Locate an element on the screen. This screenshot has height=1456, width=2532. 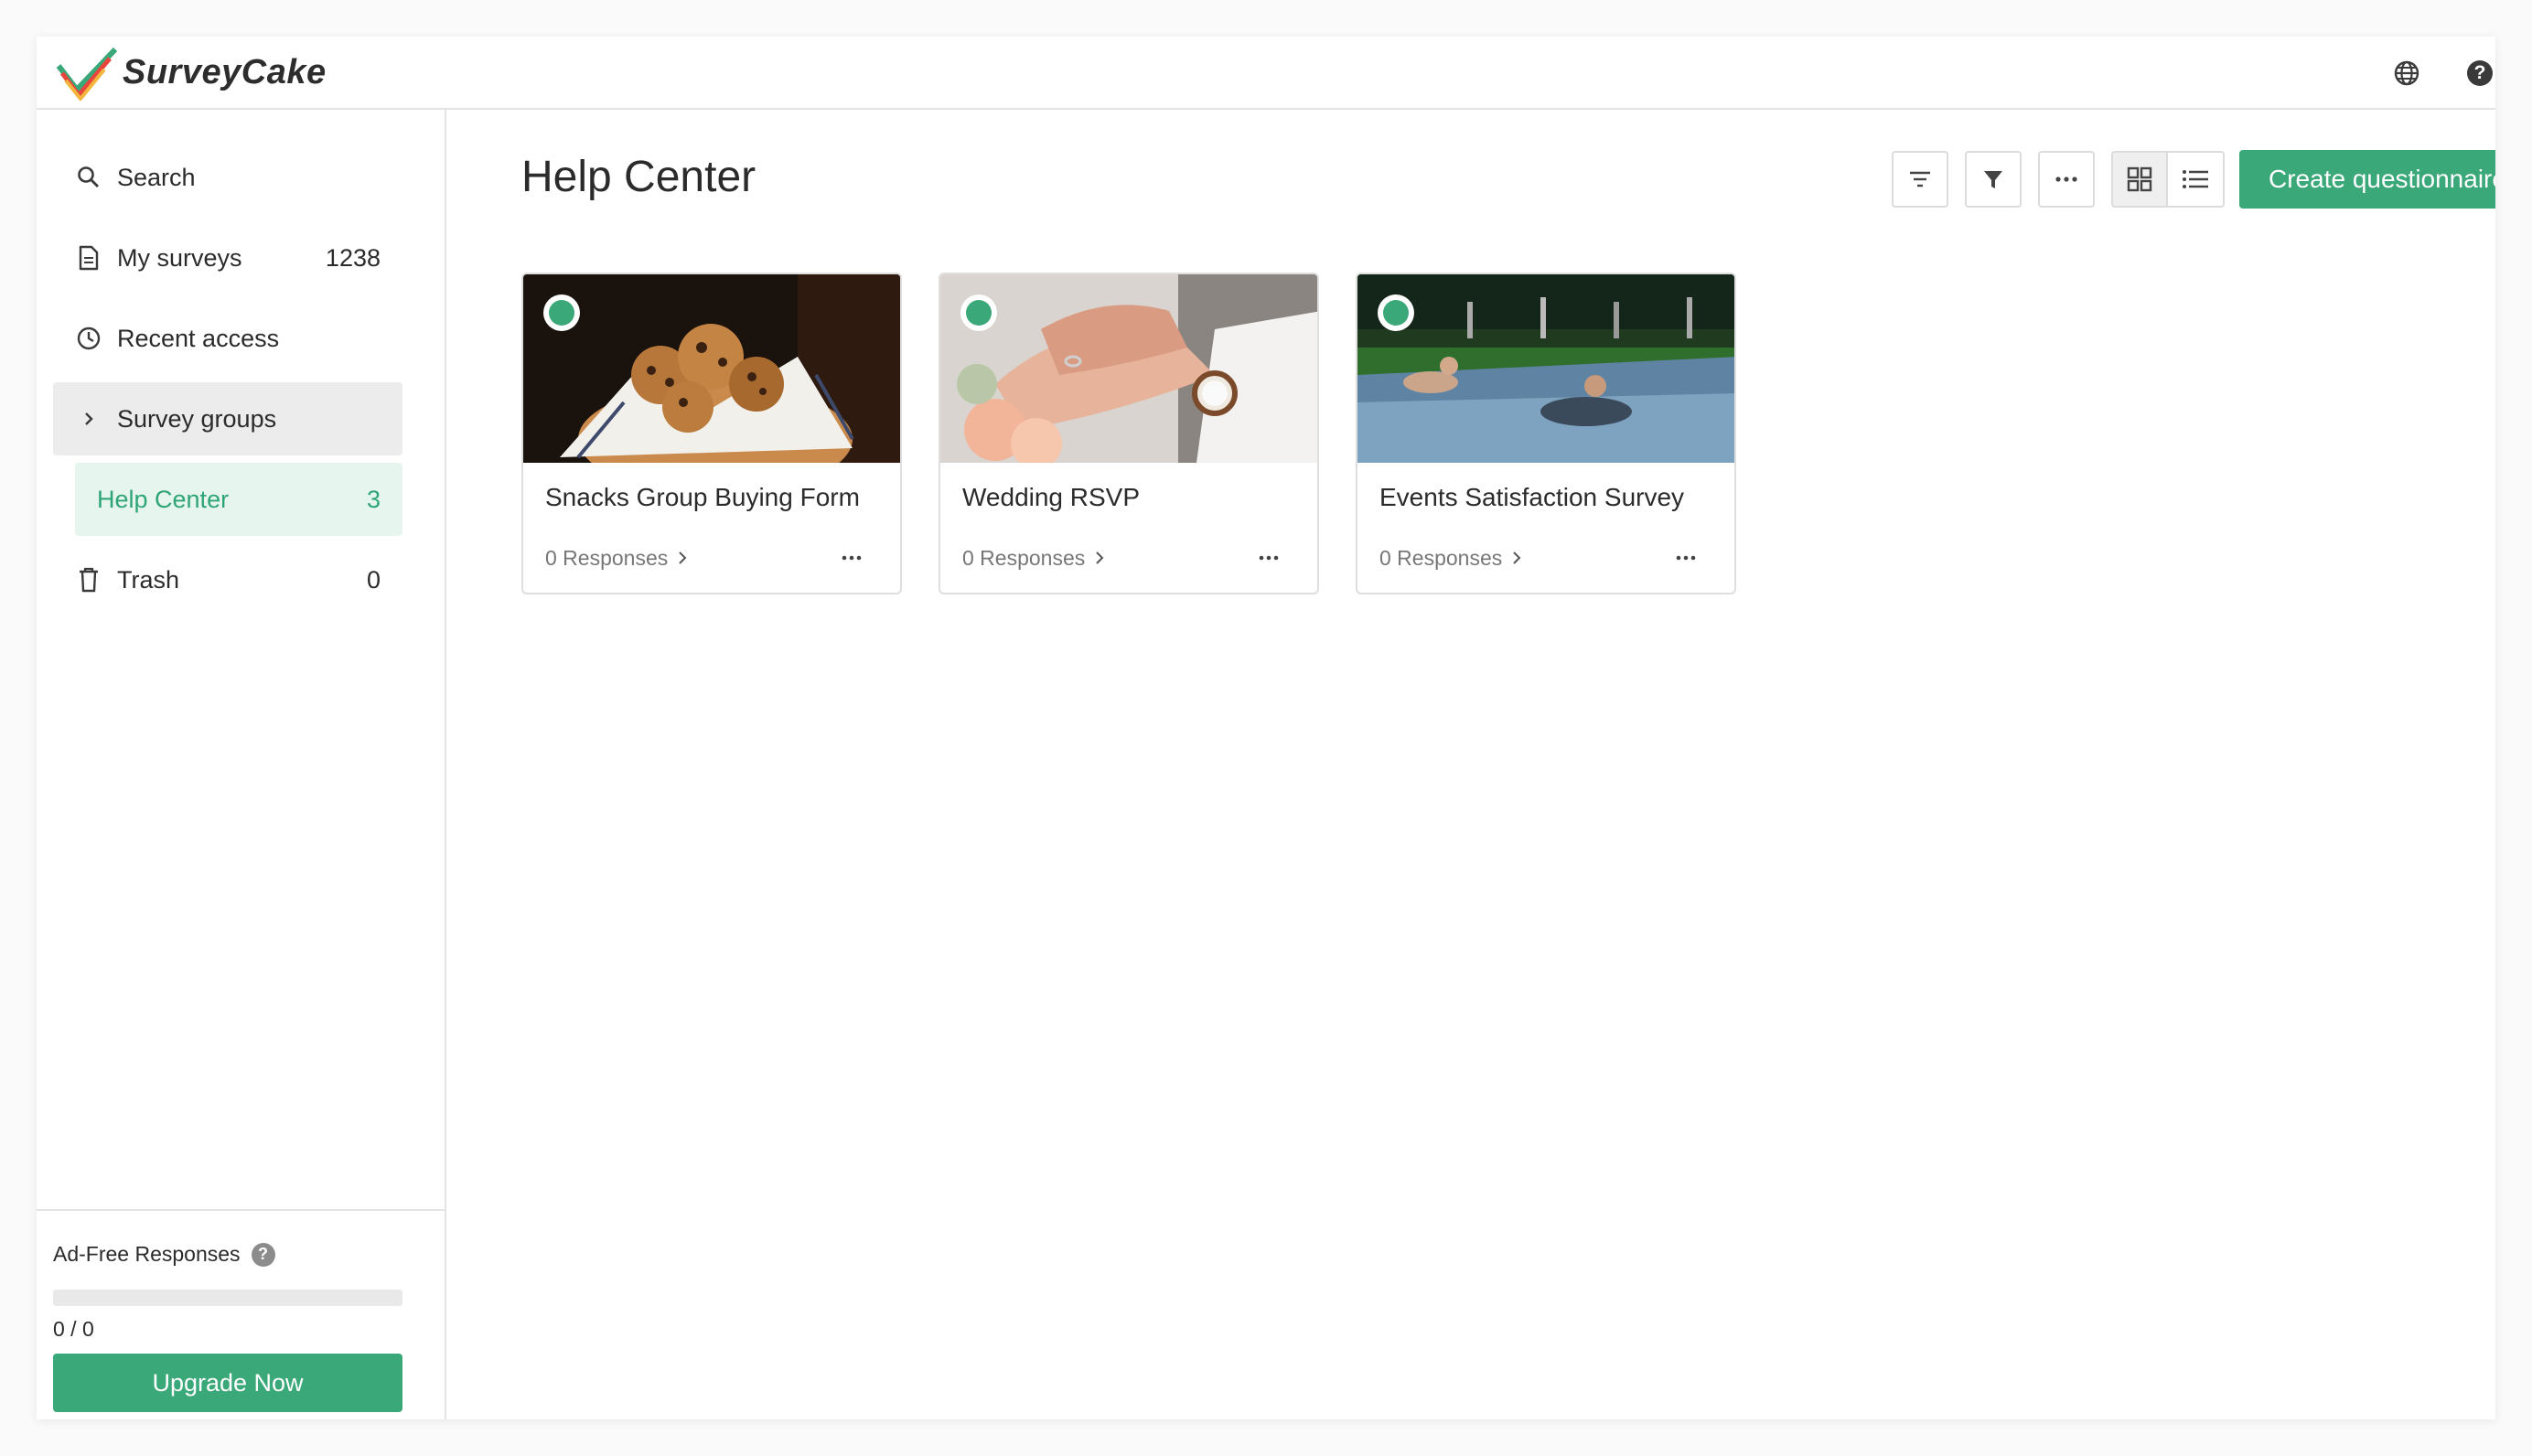
logo-mark-icon is located at coordinates (87, 74).